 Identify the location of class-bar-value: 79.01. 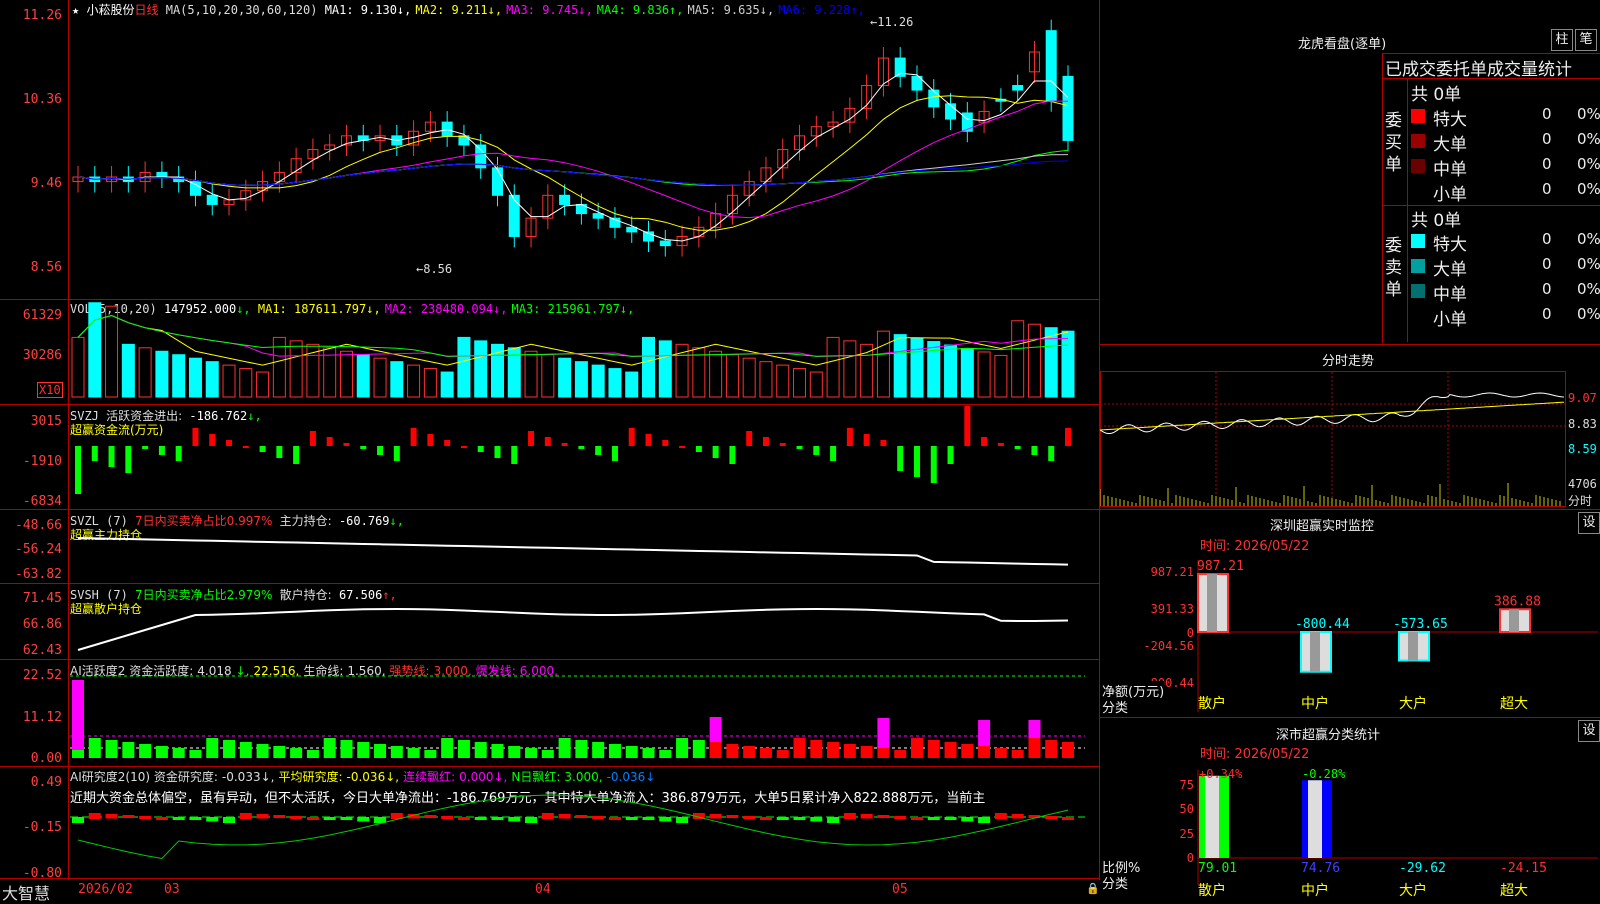
(1217, 868).